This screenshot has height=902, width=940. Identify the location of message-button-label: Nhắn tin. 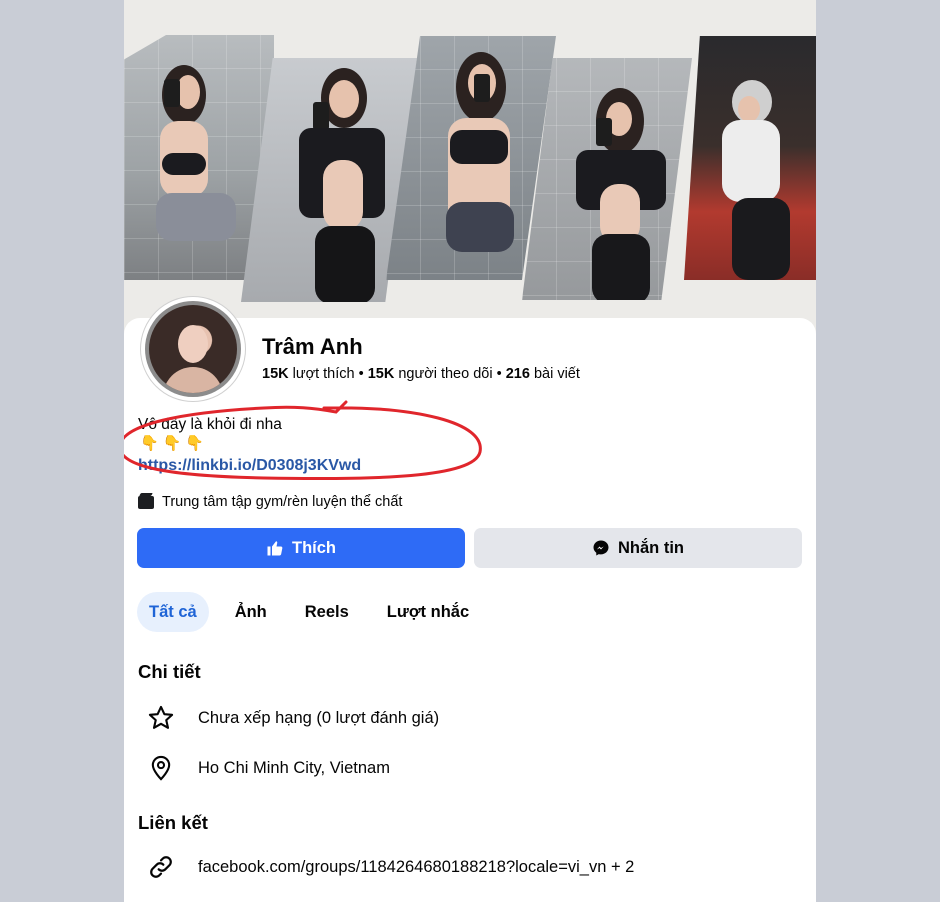
(651, 547).